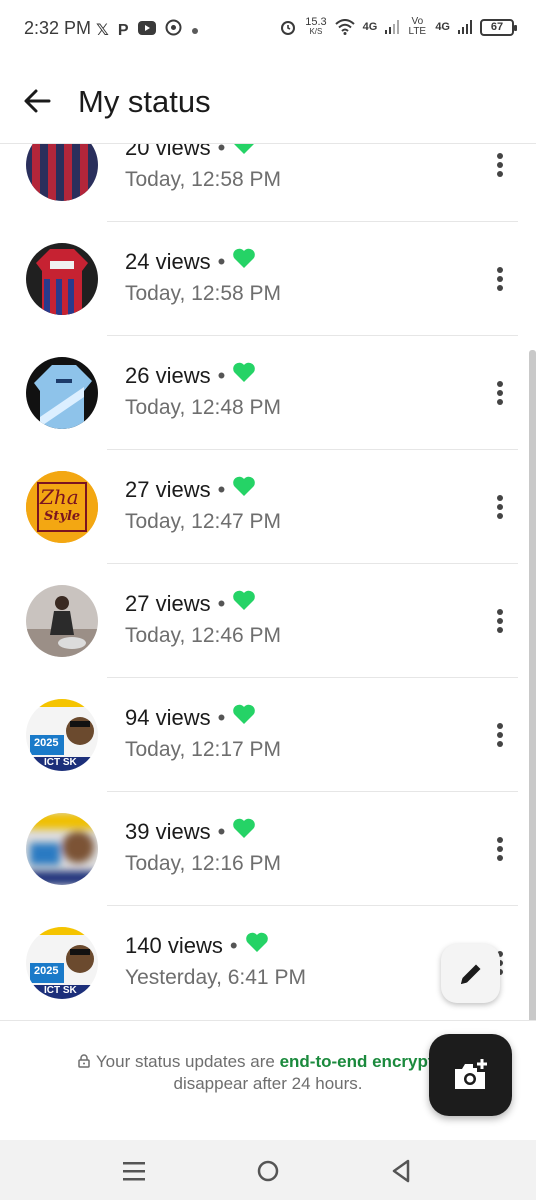 The height and width of the screenshot is (1200, 536). I want to click on status-thumbnail: Zha Style, so click(62, 507).